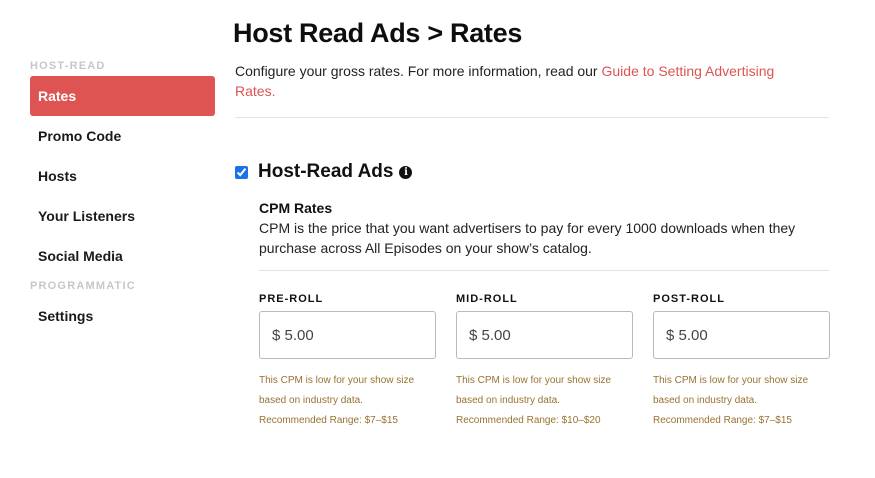 The width and height of the screenshot is (875, 478). Describe the element at coordinates (544, 335) in the screenshot. I see `mid-roll-input` at that location.